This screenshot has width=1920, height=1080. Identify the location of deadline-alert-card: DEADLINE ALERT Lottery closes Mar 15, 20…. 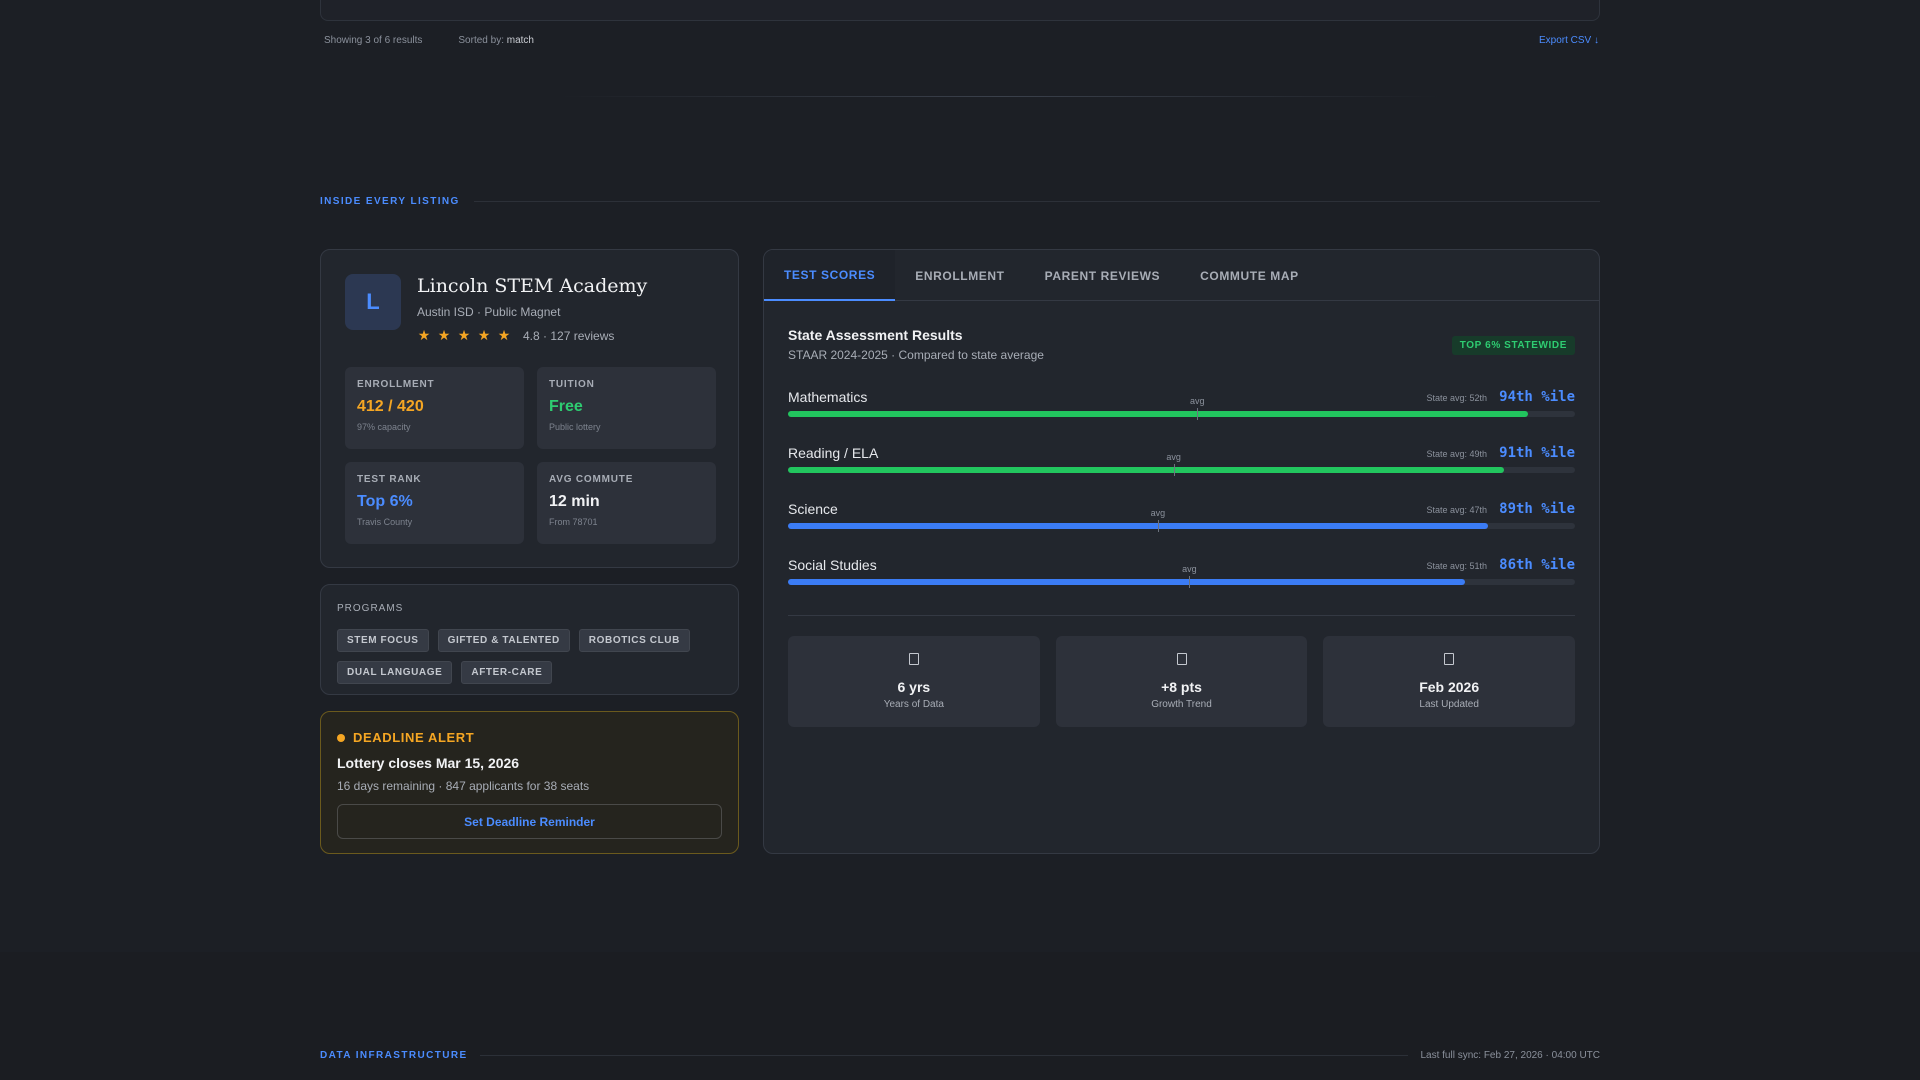
(529, 782).